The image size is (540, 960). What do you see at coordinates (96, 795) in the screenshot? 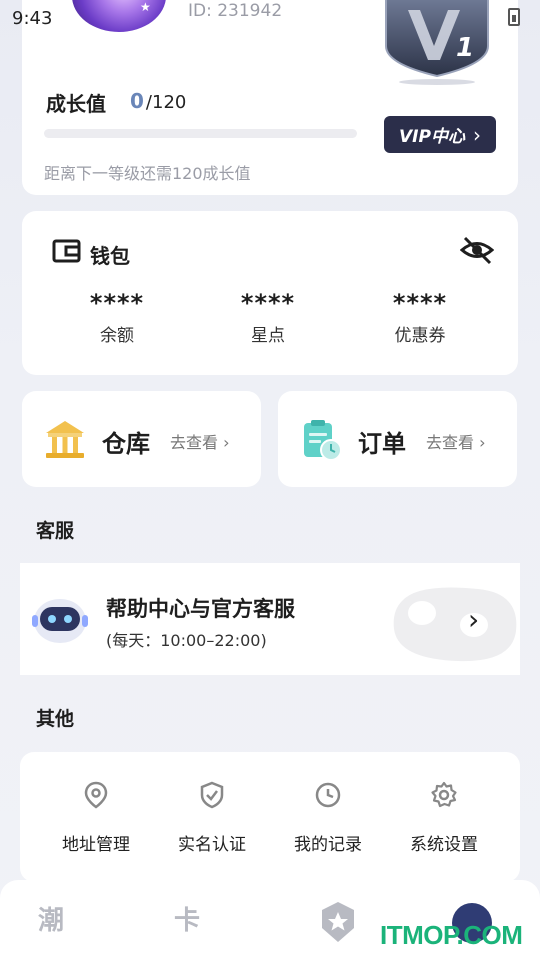
I see `location-icon` at bounding box center [96, 795].